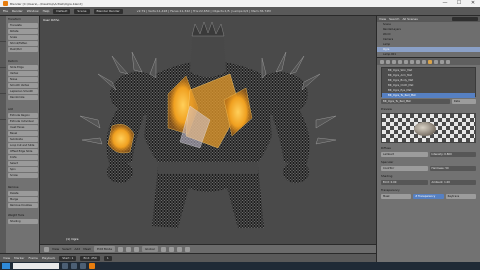 Image resolution: width=480 pixels, height=270 pixels. Describe the element at coordinates (442, 61) in the screenshot. I see `particles-tab-icon` at that location.